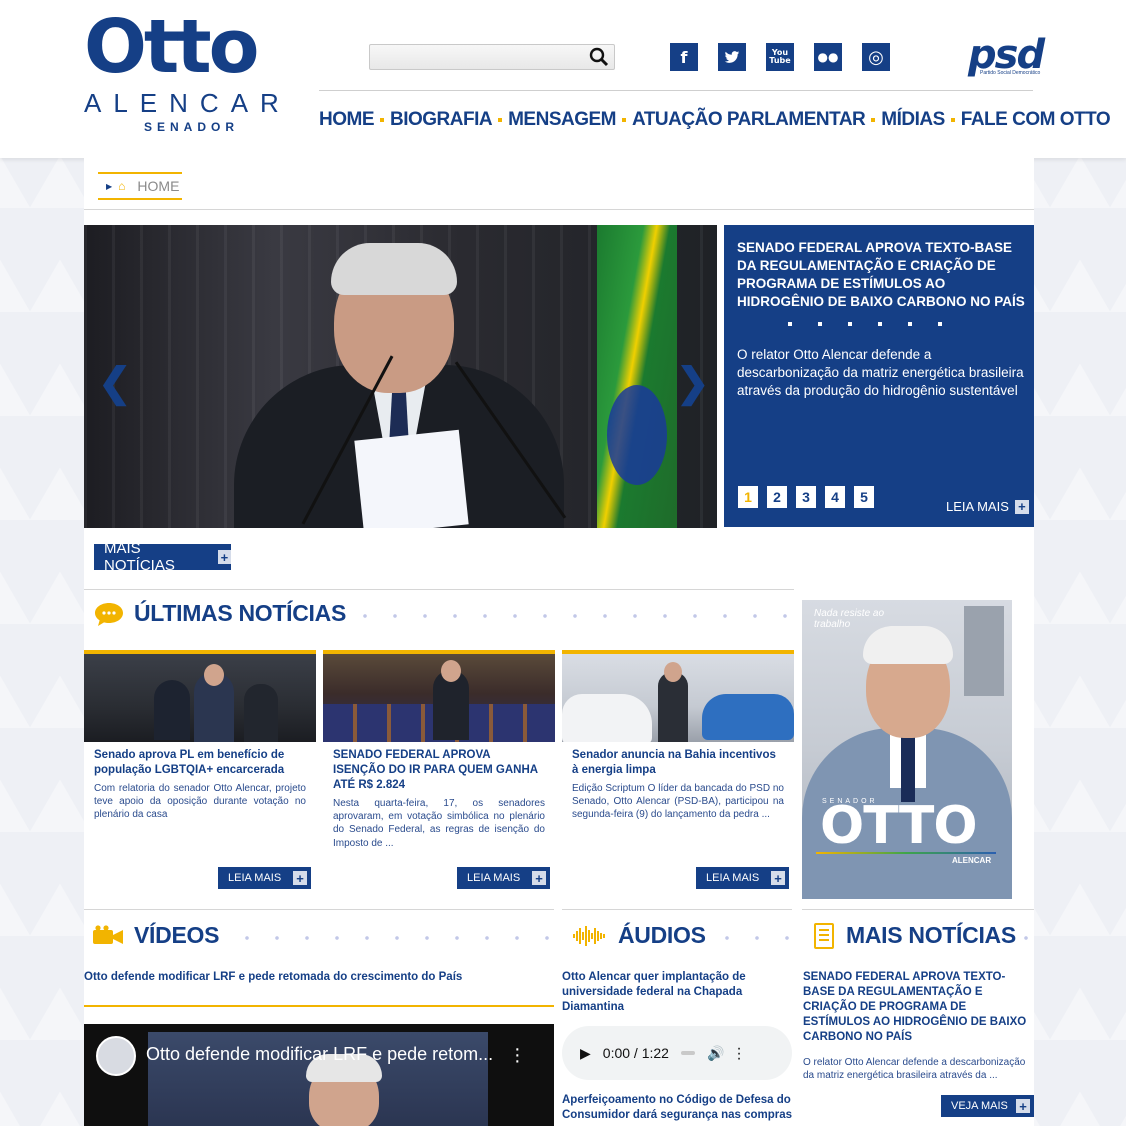 Image resolution: width=1126 pixels, height=1126 pixels. What do you see at coordinates (876, 57) in the screenshot?
I see `instagram-icon: ◎` at bounding box center [876, 57].